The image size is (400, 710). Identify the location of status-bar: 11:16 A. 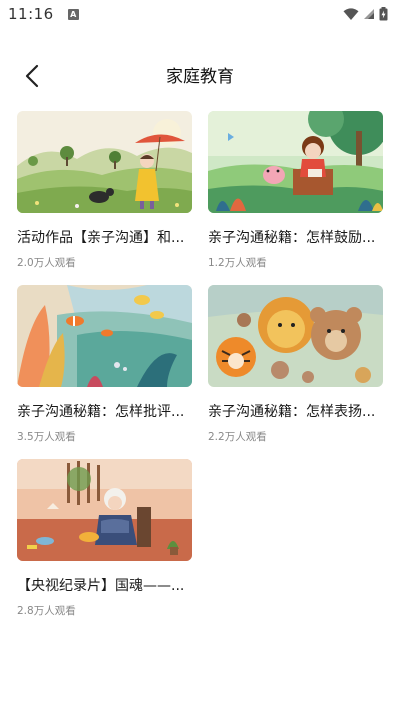
(200, 14).